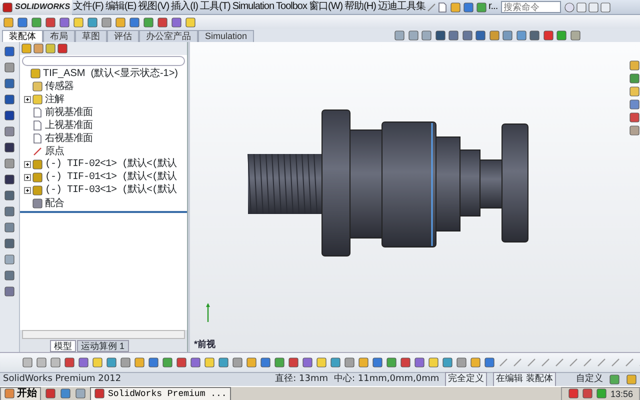  I want to click on tree-item: (-) TIF-03<1> (默认<(默认, so click(111, 190).